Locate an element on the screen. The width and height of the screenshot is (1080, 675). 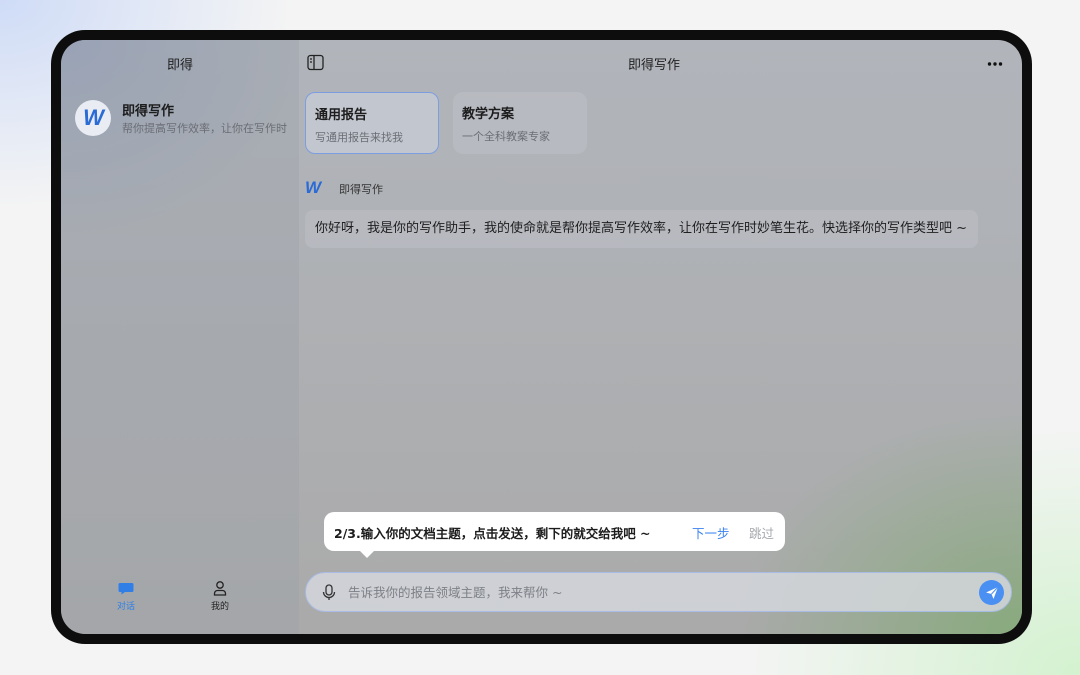
skip-button: 跳过 is located at coordinates (761, 532).